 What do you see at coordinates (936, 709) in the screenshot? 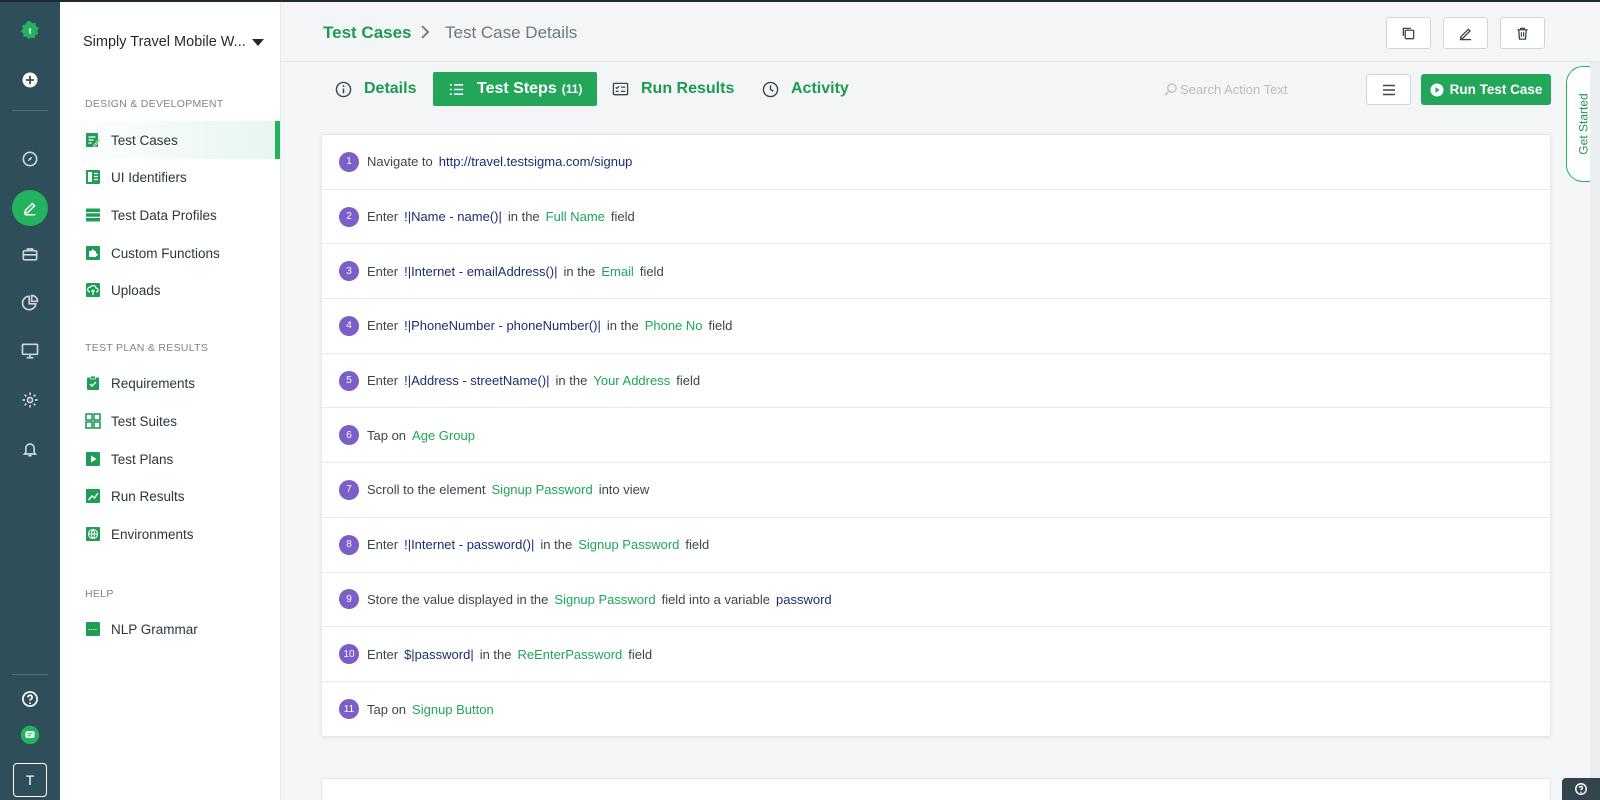
I see `test-step-row: 11 Tap on Signup Button` at bounding box center [936, 709].